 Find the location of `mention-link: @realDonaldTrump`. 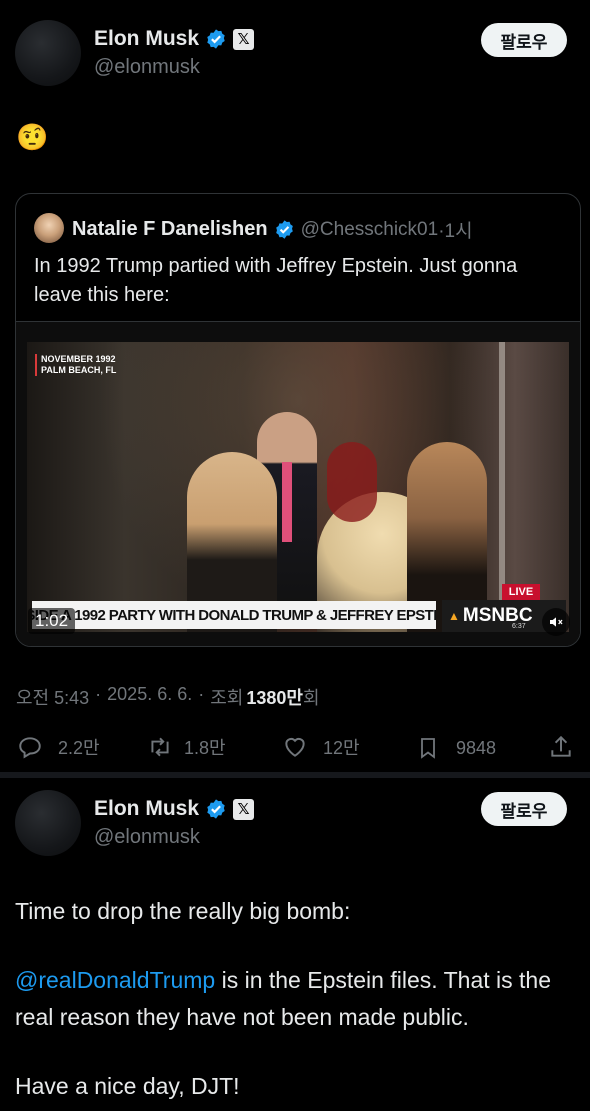

mention-link: @realDonaldTrump is located at coordinates (115, 980).